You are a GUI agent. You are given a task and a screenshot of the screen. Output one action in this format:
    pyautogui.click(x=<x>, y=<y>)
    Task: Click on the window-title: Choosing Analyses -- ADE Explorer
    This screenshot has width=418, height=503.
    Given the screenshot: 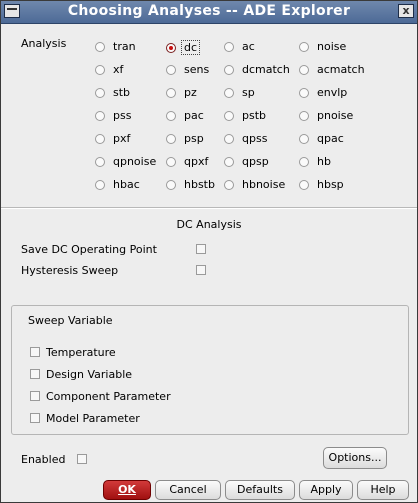 What is the action you would take?
    pyautogui.click(x=209, y=11)
    